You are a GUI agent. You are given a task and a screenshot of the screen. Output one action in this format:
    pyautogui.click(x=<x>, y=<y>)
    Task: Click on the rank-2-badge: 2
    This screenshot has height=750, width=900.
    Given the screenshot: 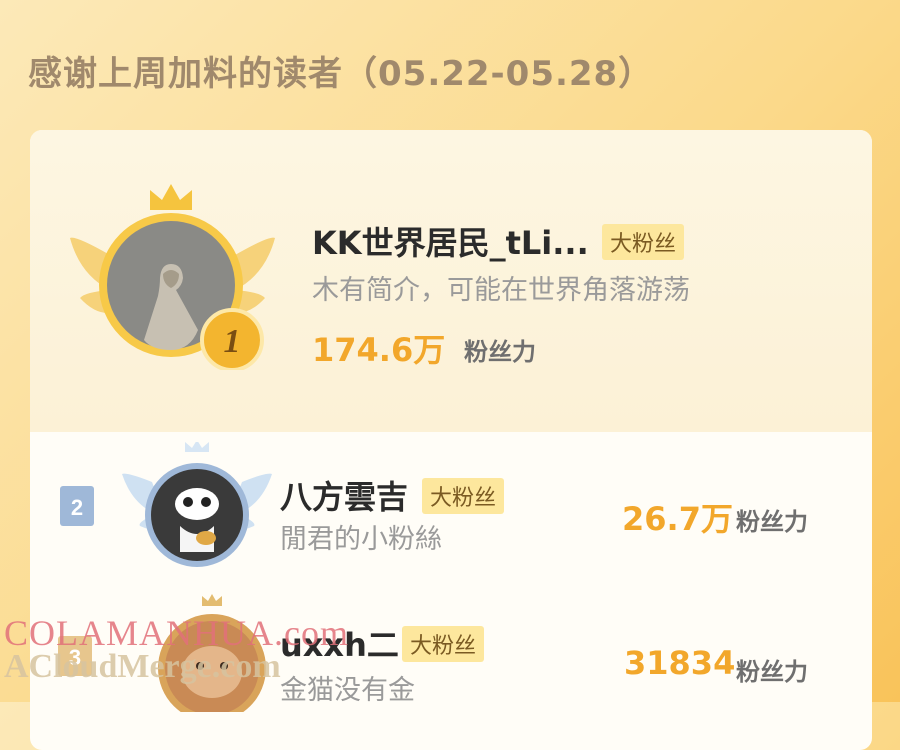 What is the action you would take?
    pyautogui.click(x=77, y=506)
    